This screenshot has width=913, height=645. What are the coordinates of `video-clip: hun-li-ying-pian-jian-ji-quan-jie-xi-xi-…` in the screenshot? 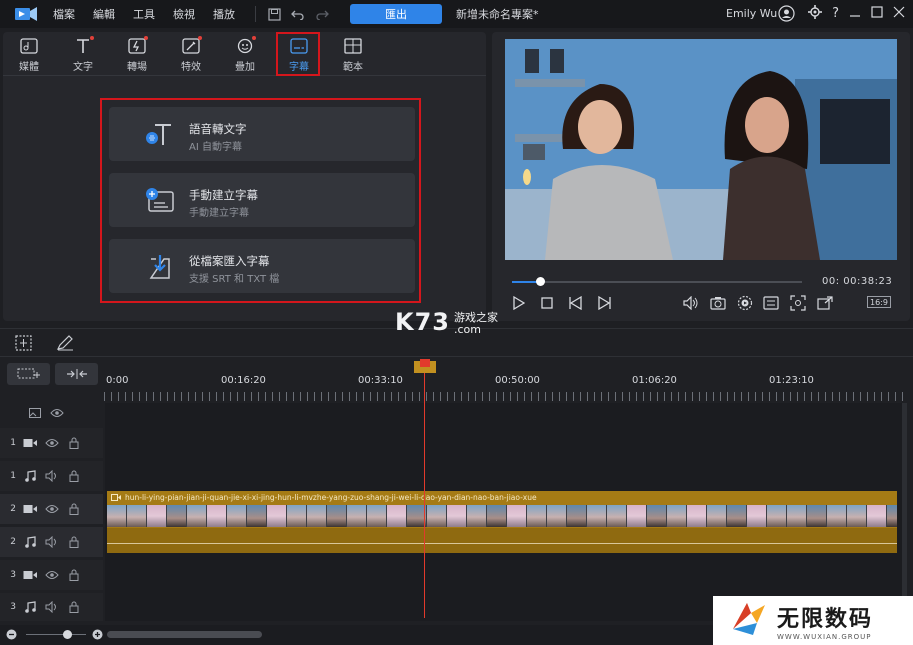 It's located at (502, 522).